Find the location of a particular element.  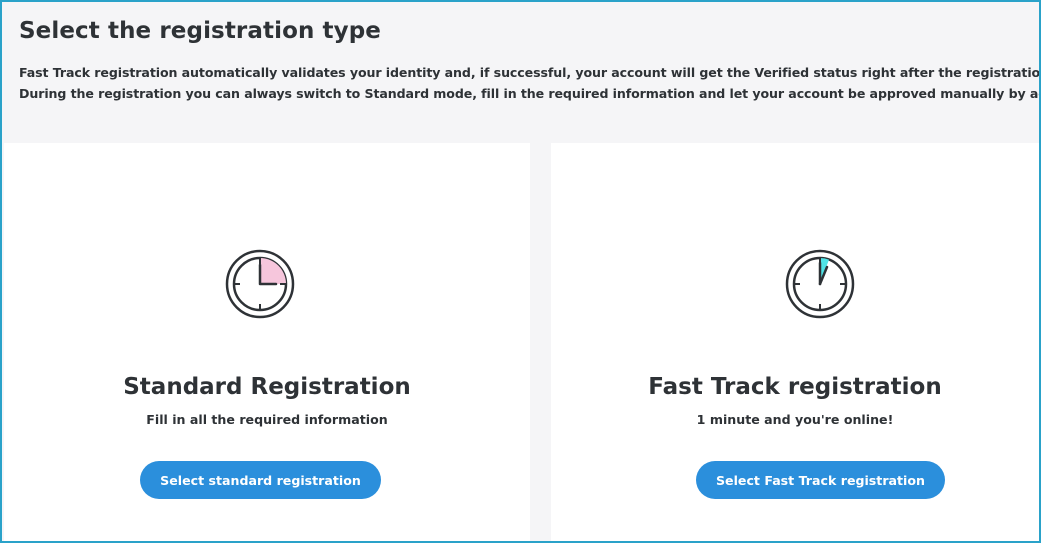

select-fast-track-registration-button: Select Fast Track registration is located at coordinates (820, 480).